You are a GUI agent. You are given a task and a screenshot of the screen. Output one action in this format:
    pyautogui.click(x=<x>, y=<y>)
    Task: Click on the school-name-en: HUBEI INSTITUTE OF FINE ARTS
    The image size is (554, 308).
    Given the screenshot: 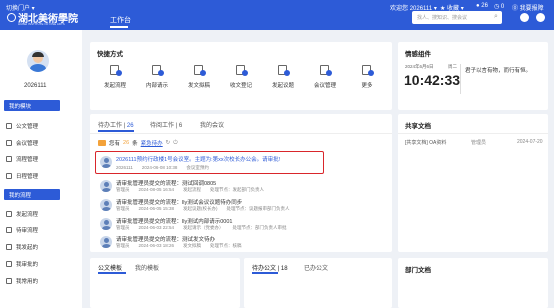 What is the action you would take?
    pyautogui.click(x=41, y=24)
    